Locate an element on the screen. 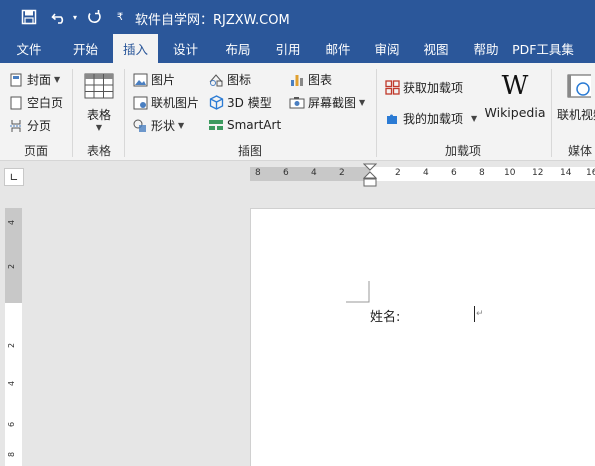 Image resolution: width=595 pixels, height=466 pixels. tab-references: 引用 is located at coordinates (288, 48).